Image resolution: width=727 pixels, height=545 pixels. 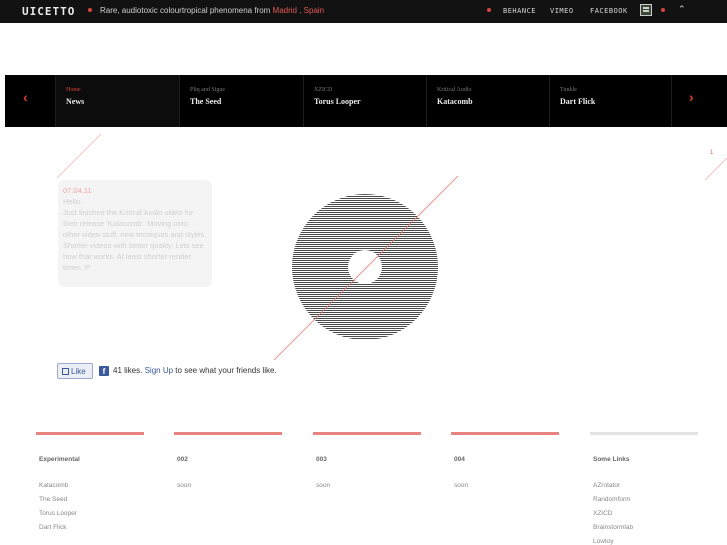 I want to click on slide-subtitle: Pliq and Sigue, so click(x=208, y=90).